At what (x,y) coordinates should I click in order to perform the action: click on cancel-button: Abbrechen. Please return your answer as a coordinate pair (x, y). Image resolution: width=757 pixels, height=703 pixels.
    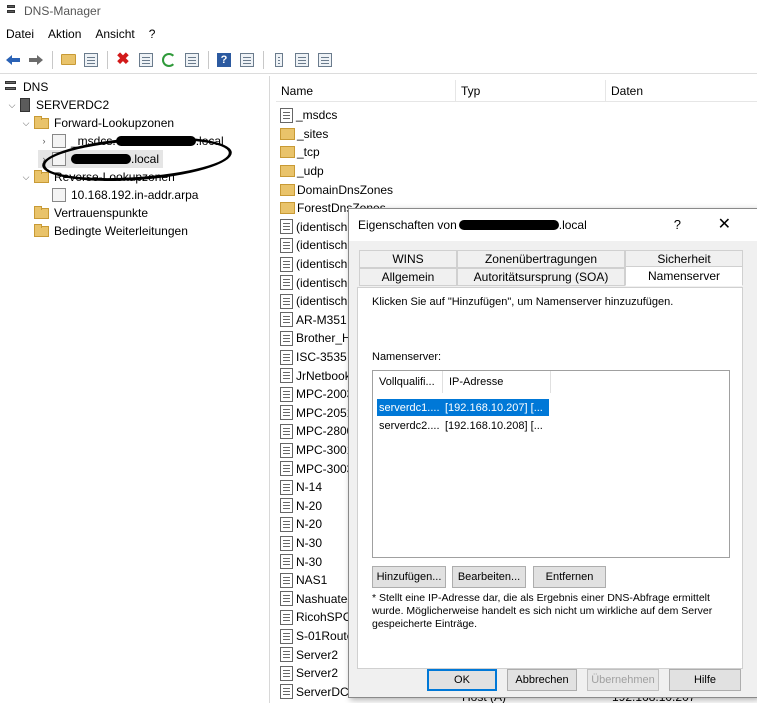
    Looking at the image, I should click on (542, 680).